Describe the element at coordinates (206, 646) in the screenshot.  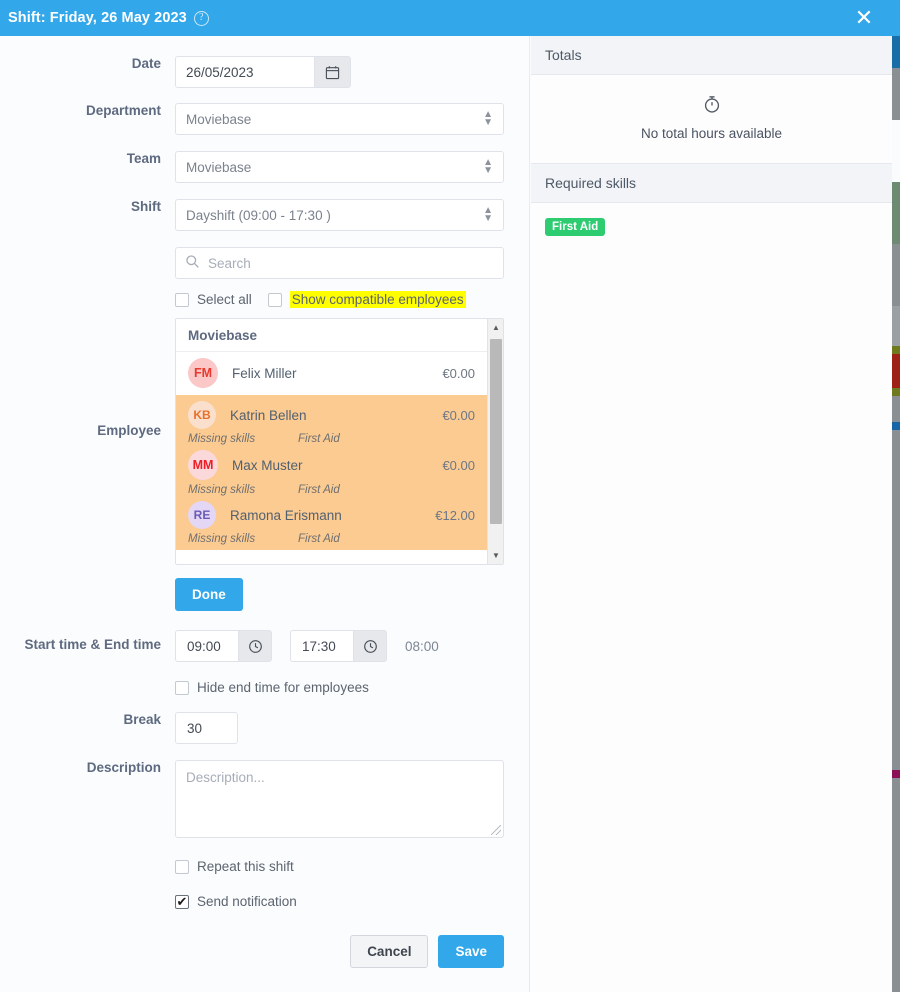
I see `start-time-input: 09:00` at that location.